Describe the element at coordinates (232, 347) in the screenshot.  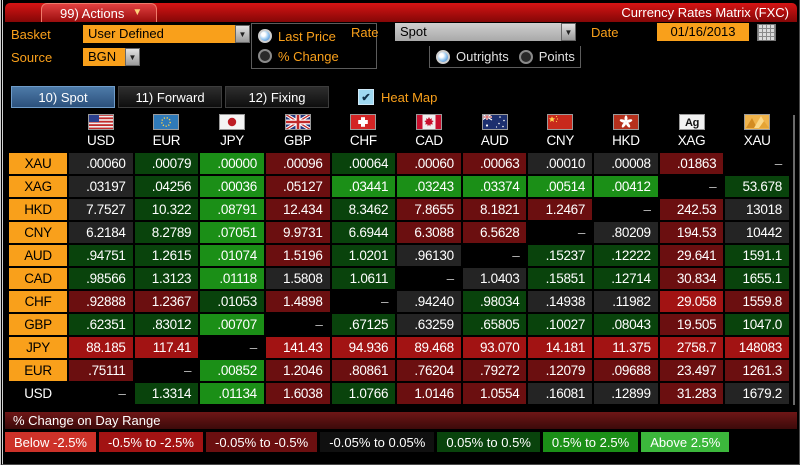
I see `cell-jpy-jpy: –` at that location.